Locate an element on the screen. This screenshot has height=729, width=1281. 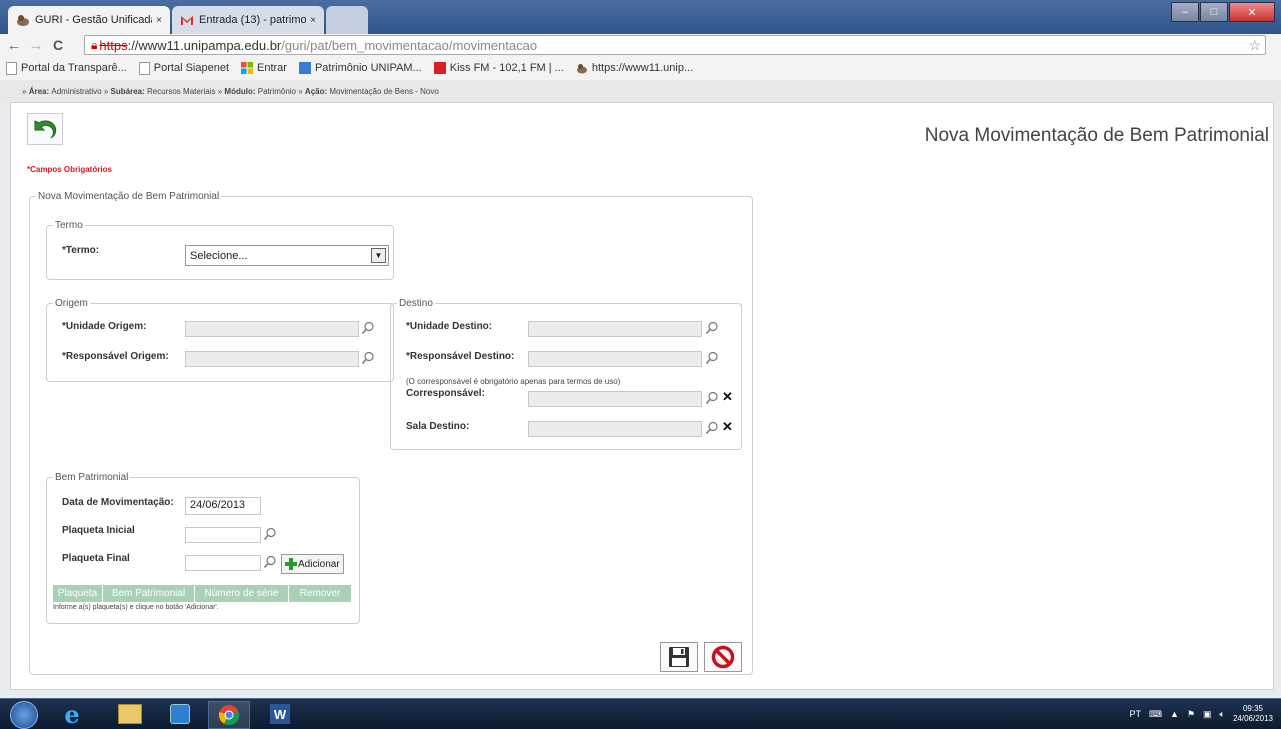
termo-label: *Termo: is located at coordinates (81, 250).